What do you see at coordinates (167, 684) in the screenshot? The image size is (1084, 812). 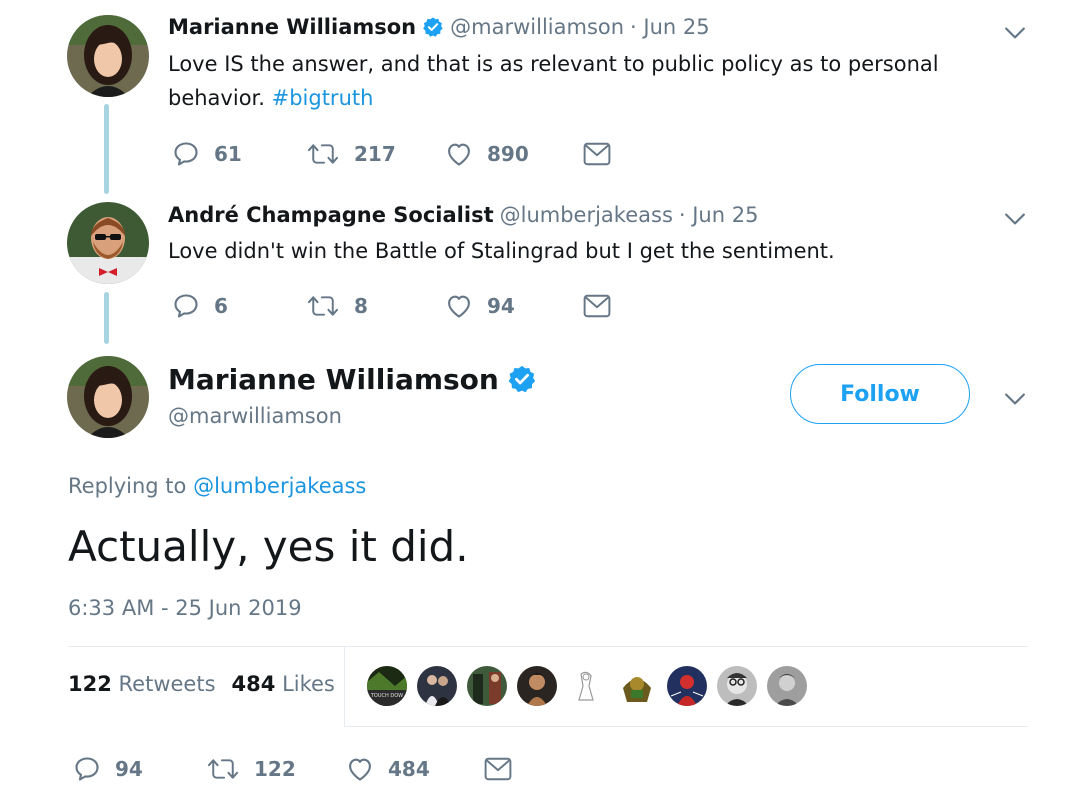 I see `retweets-stat-label: Retweets` at bounding box center [167, 684].